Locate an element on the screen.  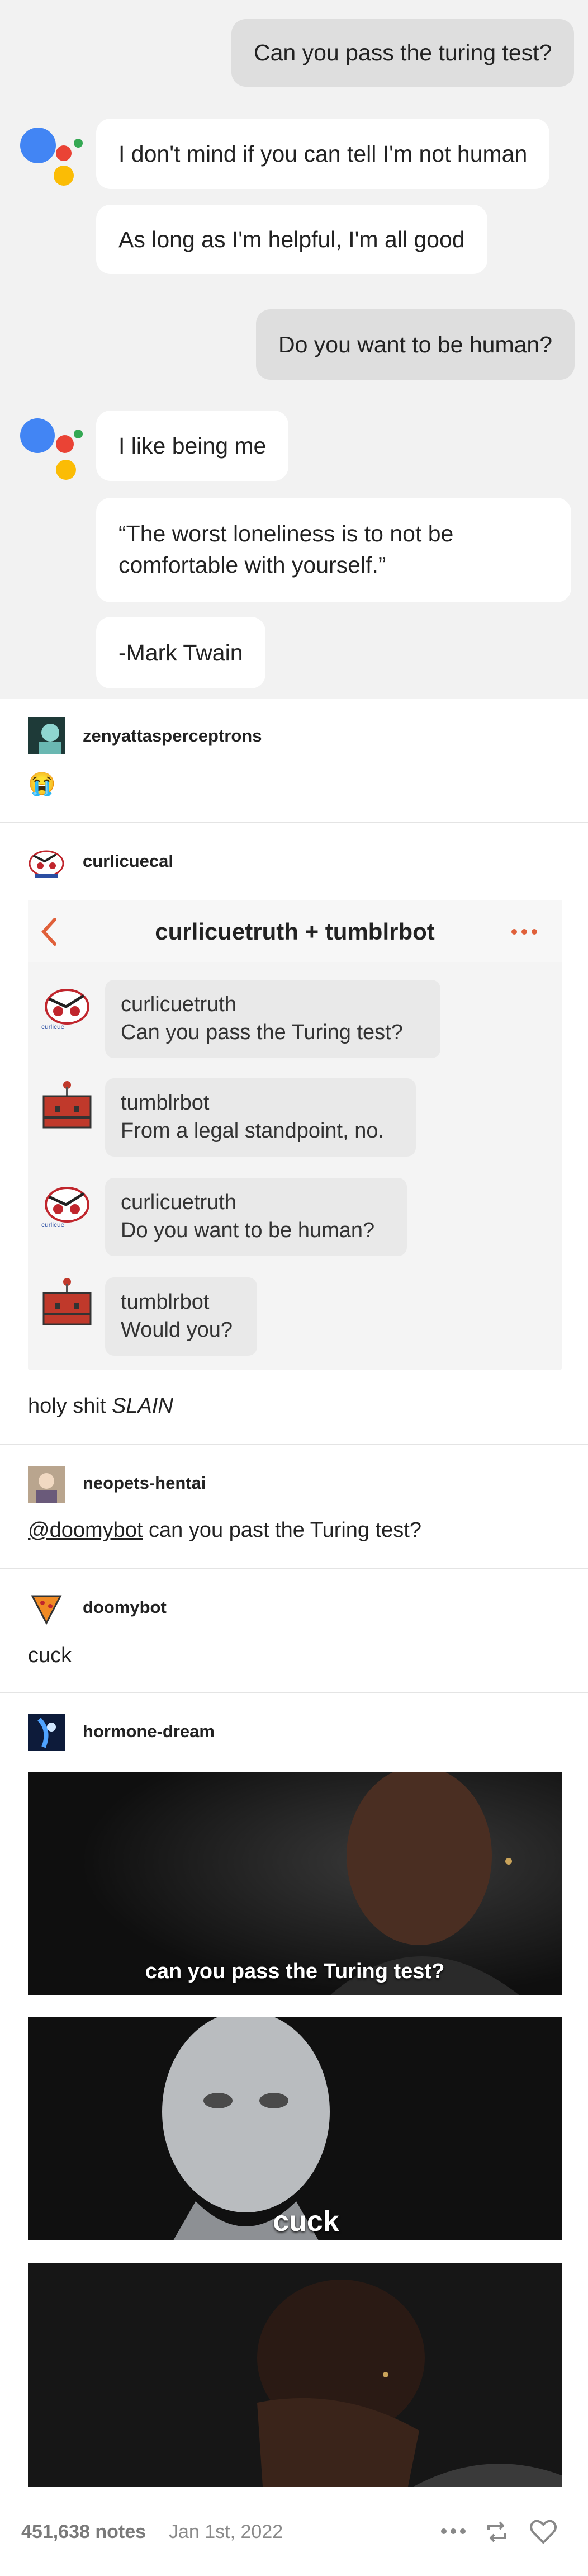
message-text: From a legal standpoint, no. is located at coordinates (253, 1131).